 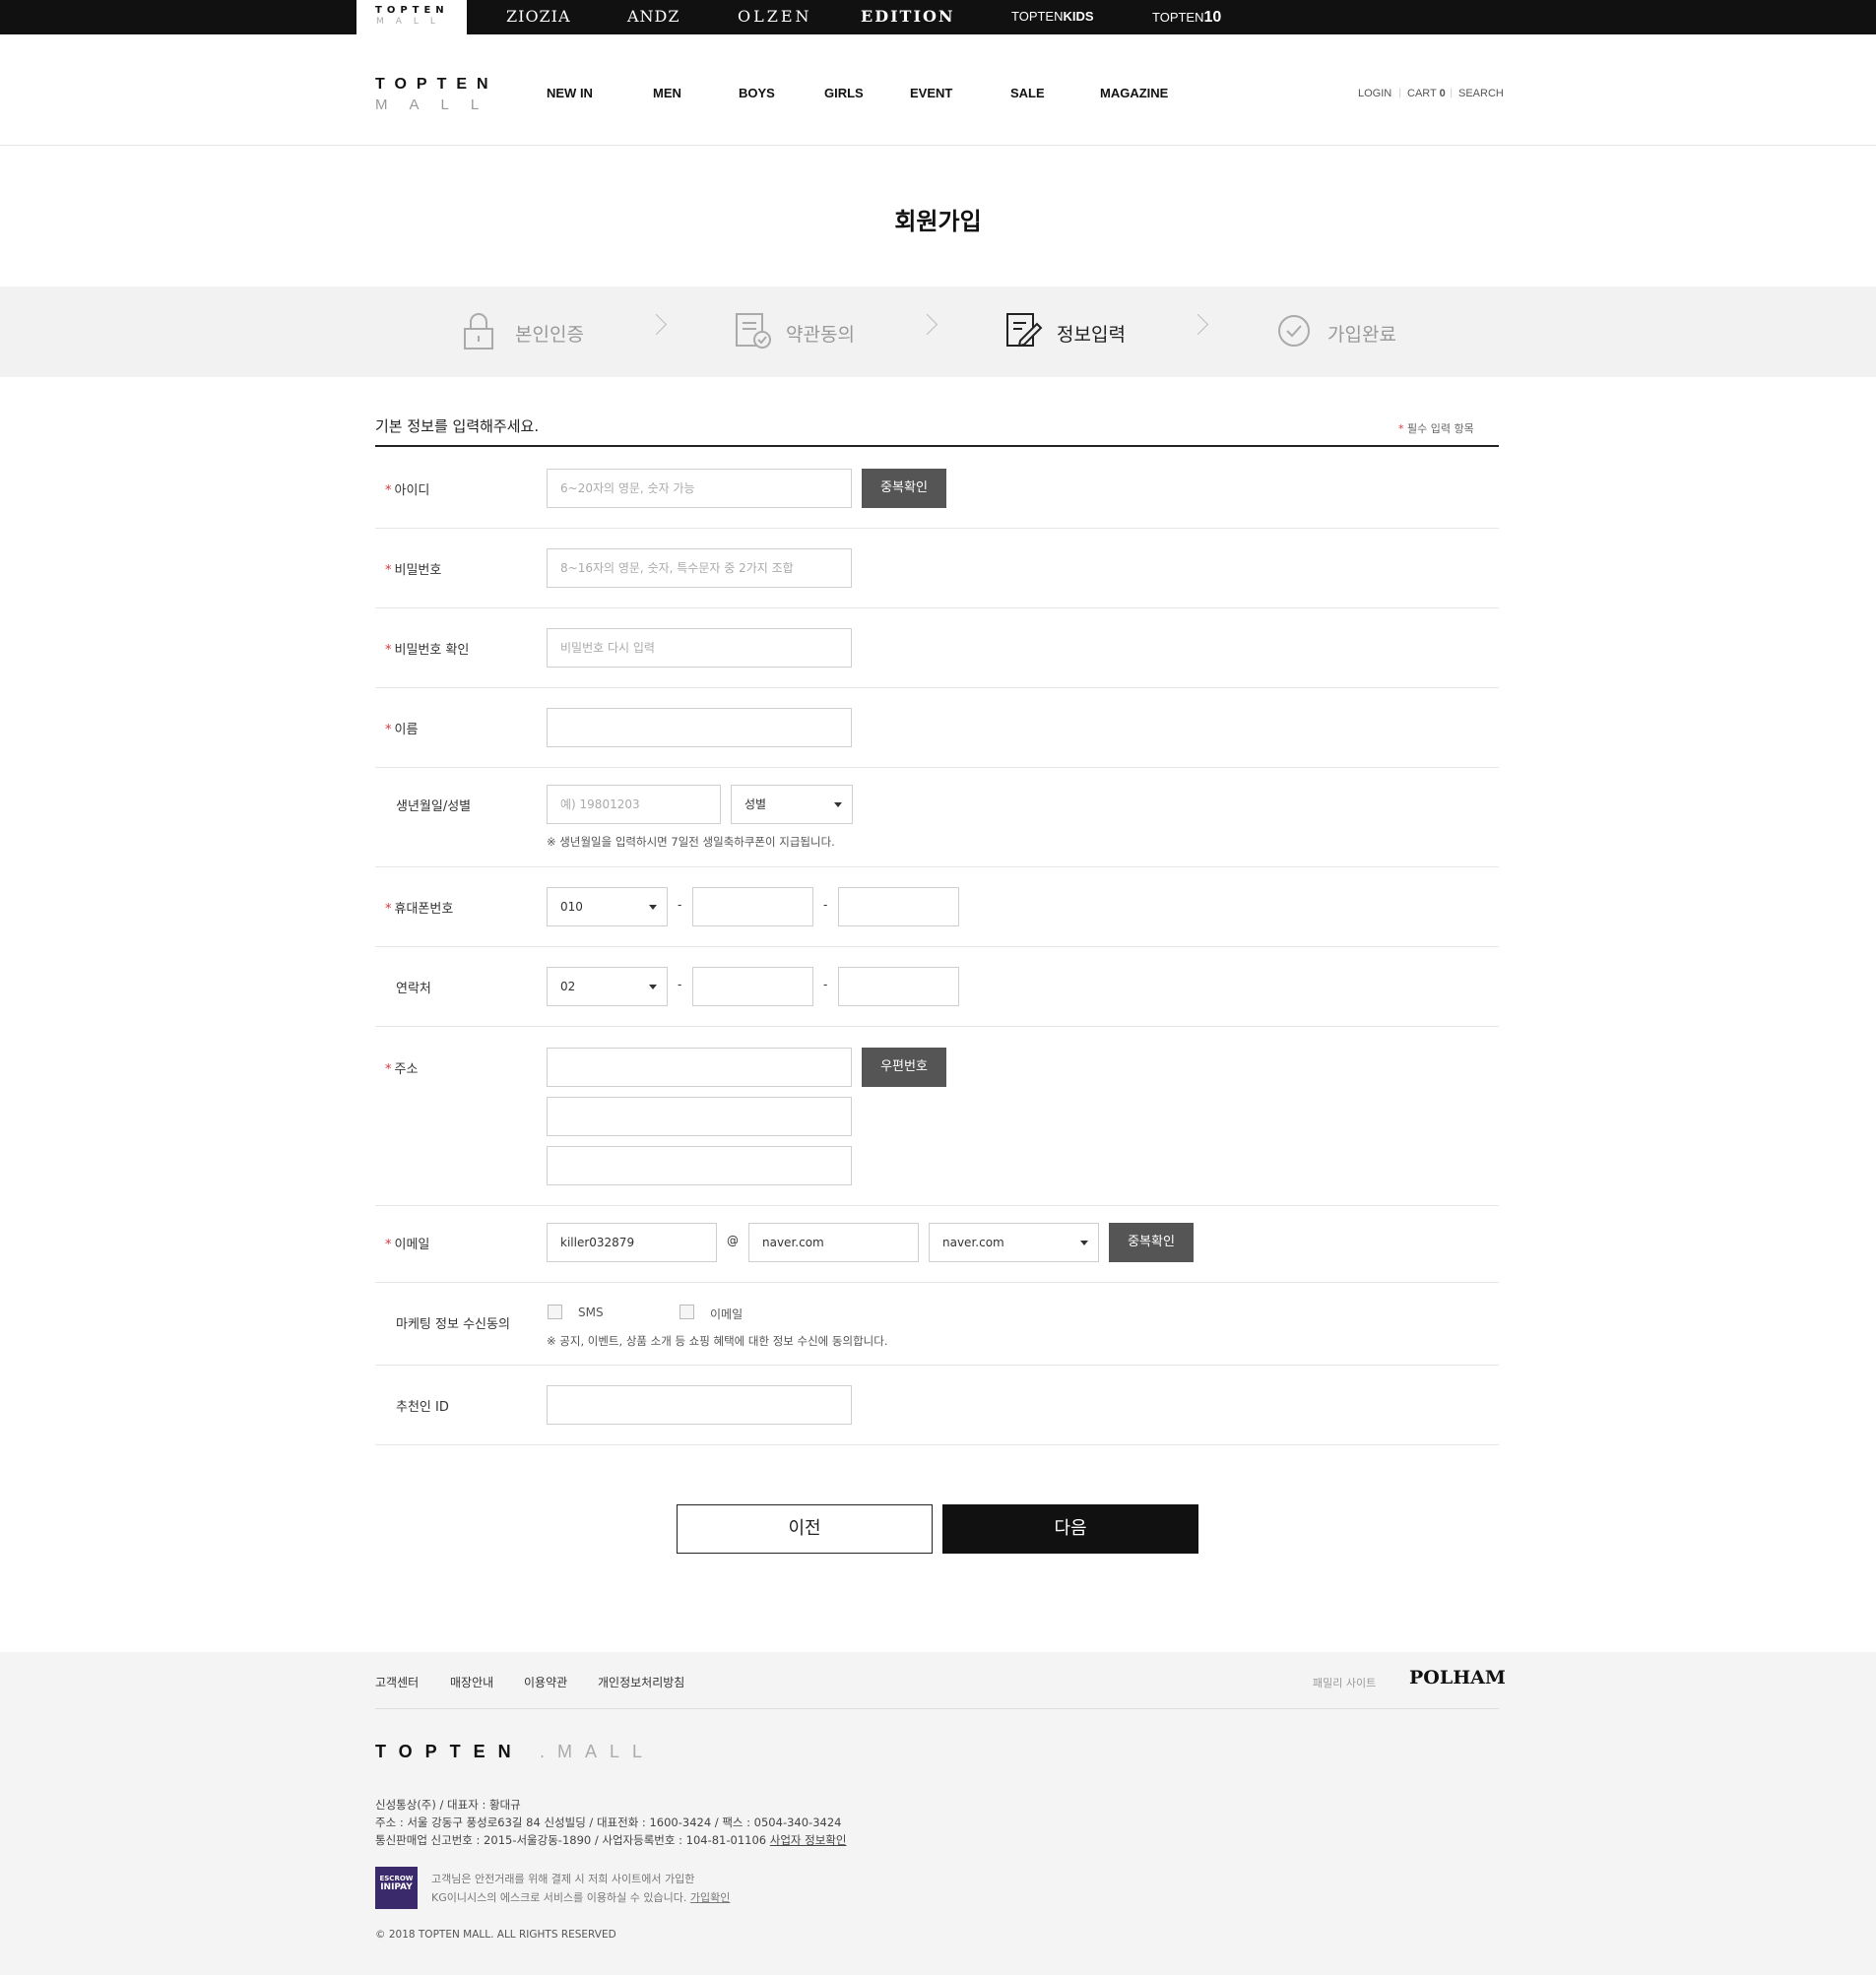 What do you see at coordinates (700, 648) in the screenshot?
I see `password-confirm-input` at bounding box center [700, 648].